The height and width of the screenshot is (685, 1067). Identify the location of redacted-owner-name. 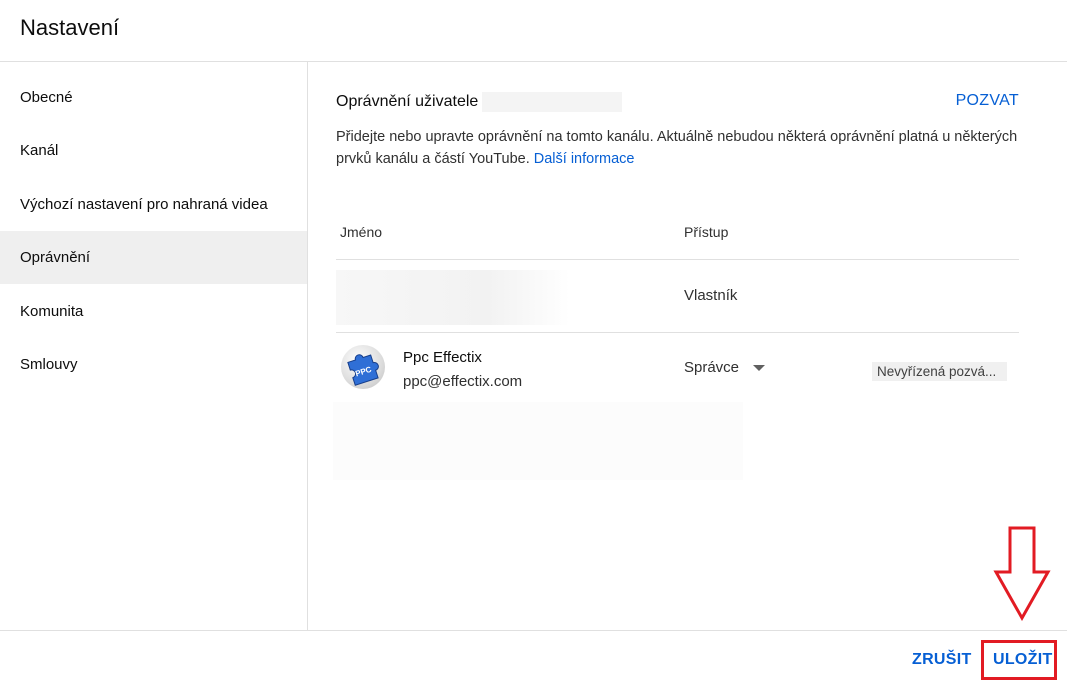
(453, 297).